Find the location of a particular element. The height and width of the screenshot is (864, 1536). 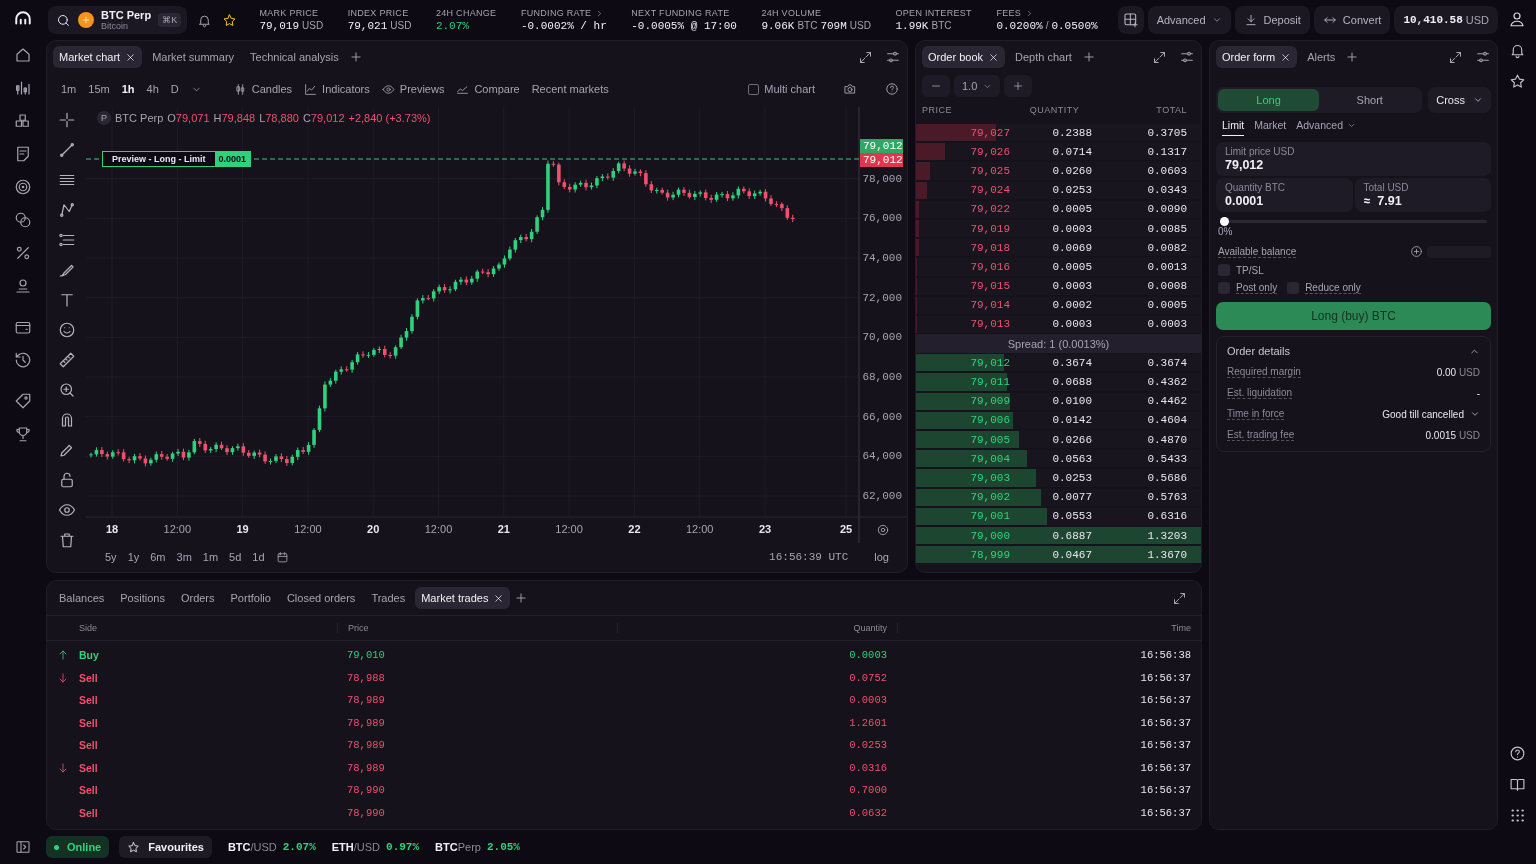

order-price: 79,009 is located at coordinates (963, 401).